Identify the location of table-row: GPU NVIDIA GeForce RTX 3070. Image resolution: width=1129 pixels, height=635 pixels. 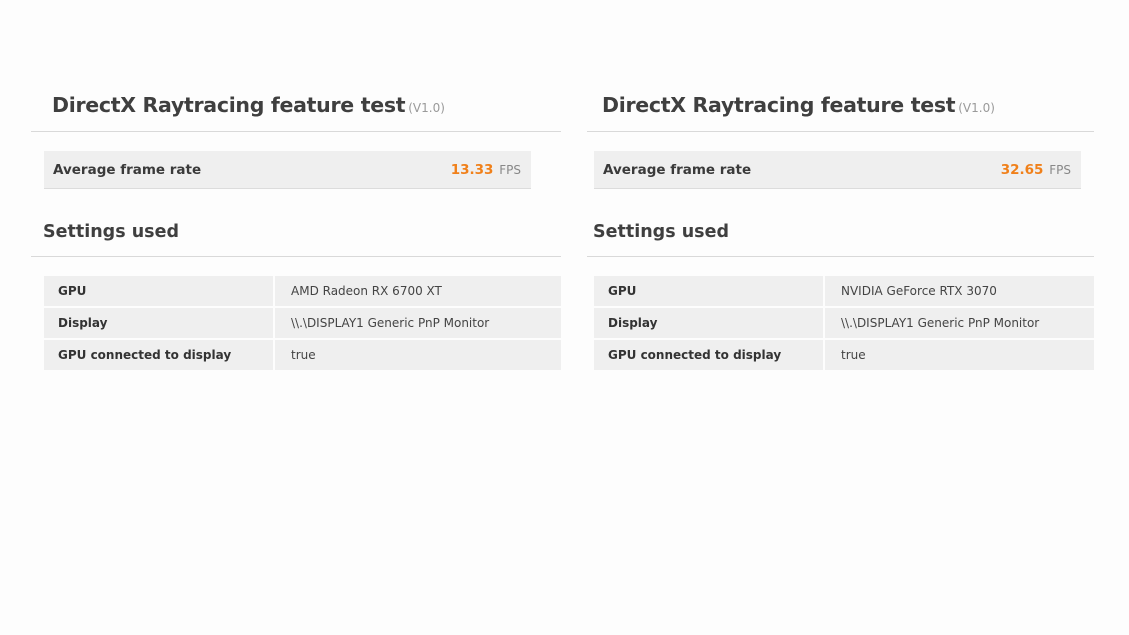
(844, 291).